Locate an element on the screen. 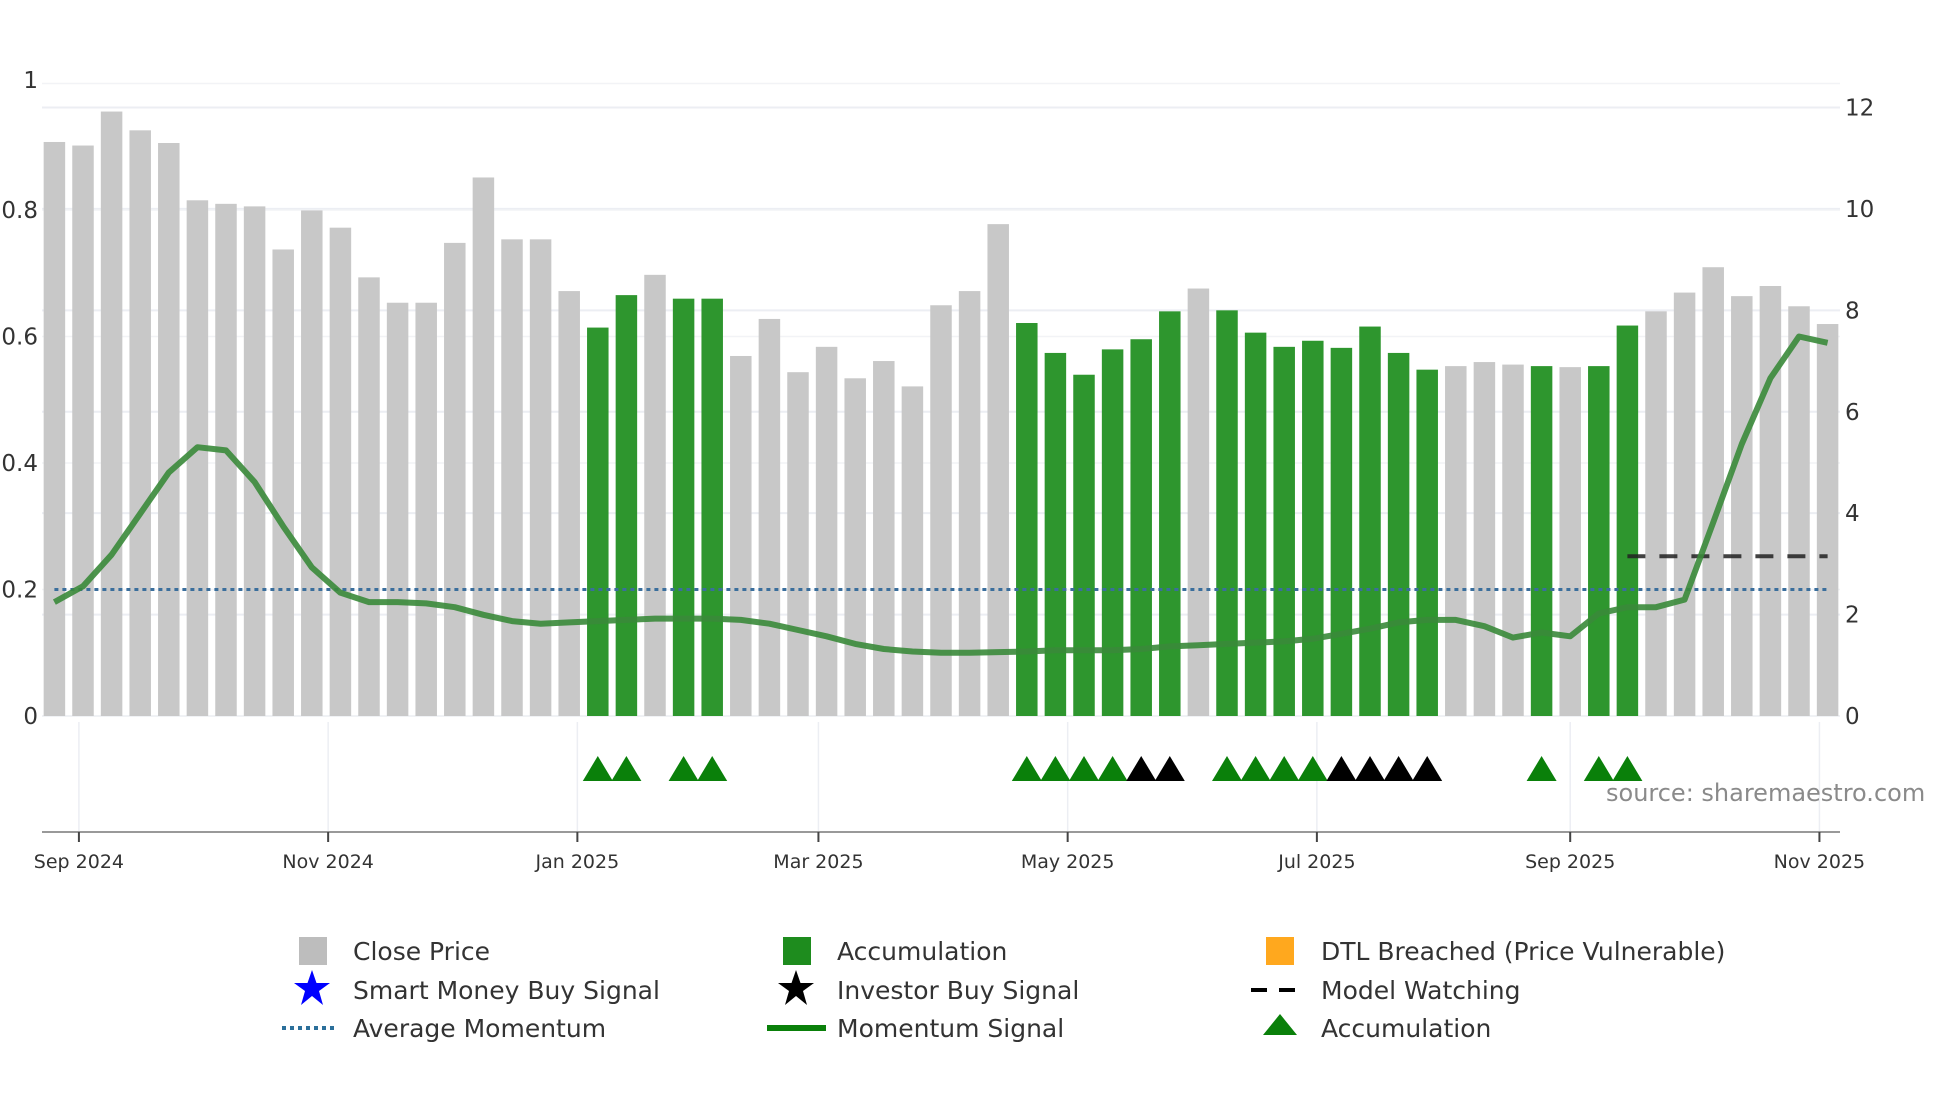  left-tick-label: 0.6 is located at coordinates (19, 338).